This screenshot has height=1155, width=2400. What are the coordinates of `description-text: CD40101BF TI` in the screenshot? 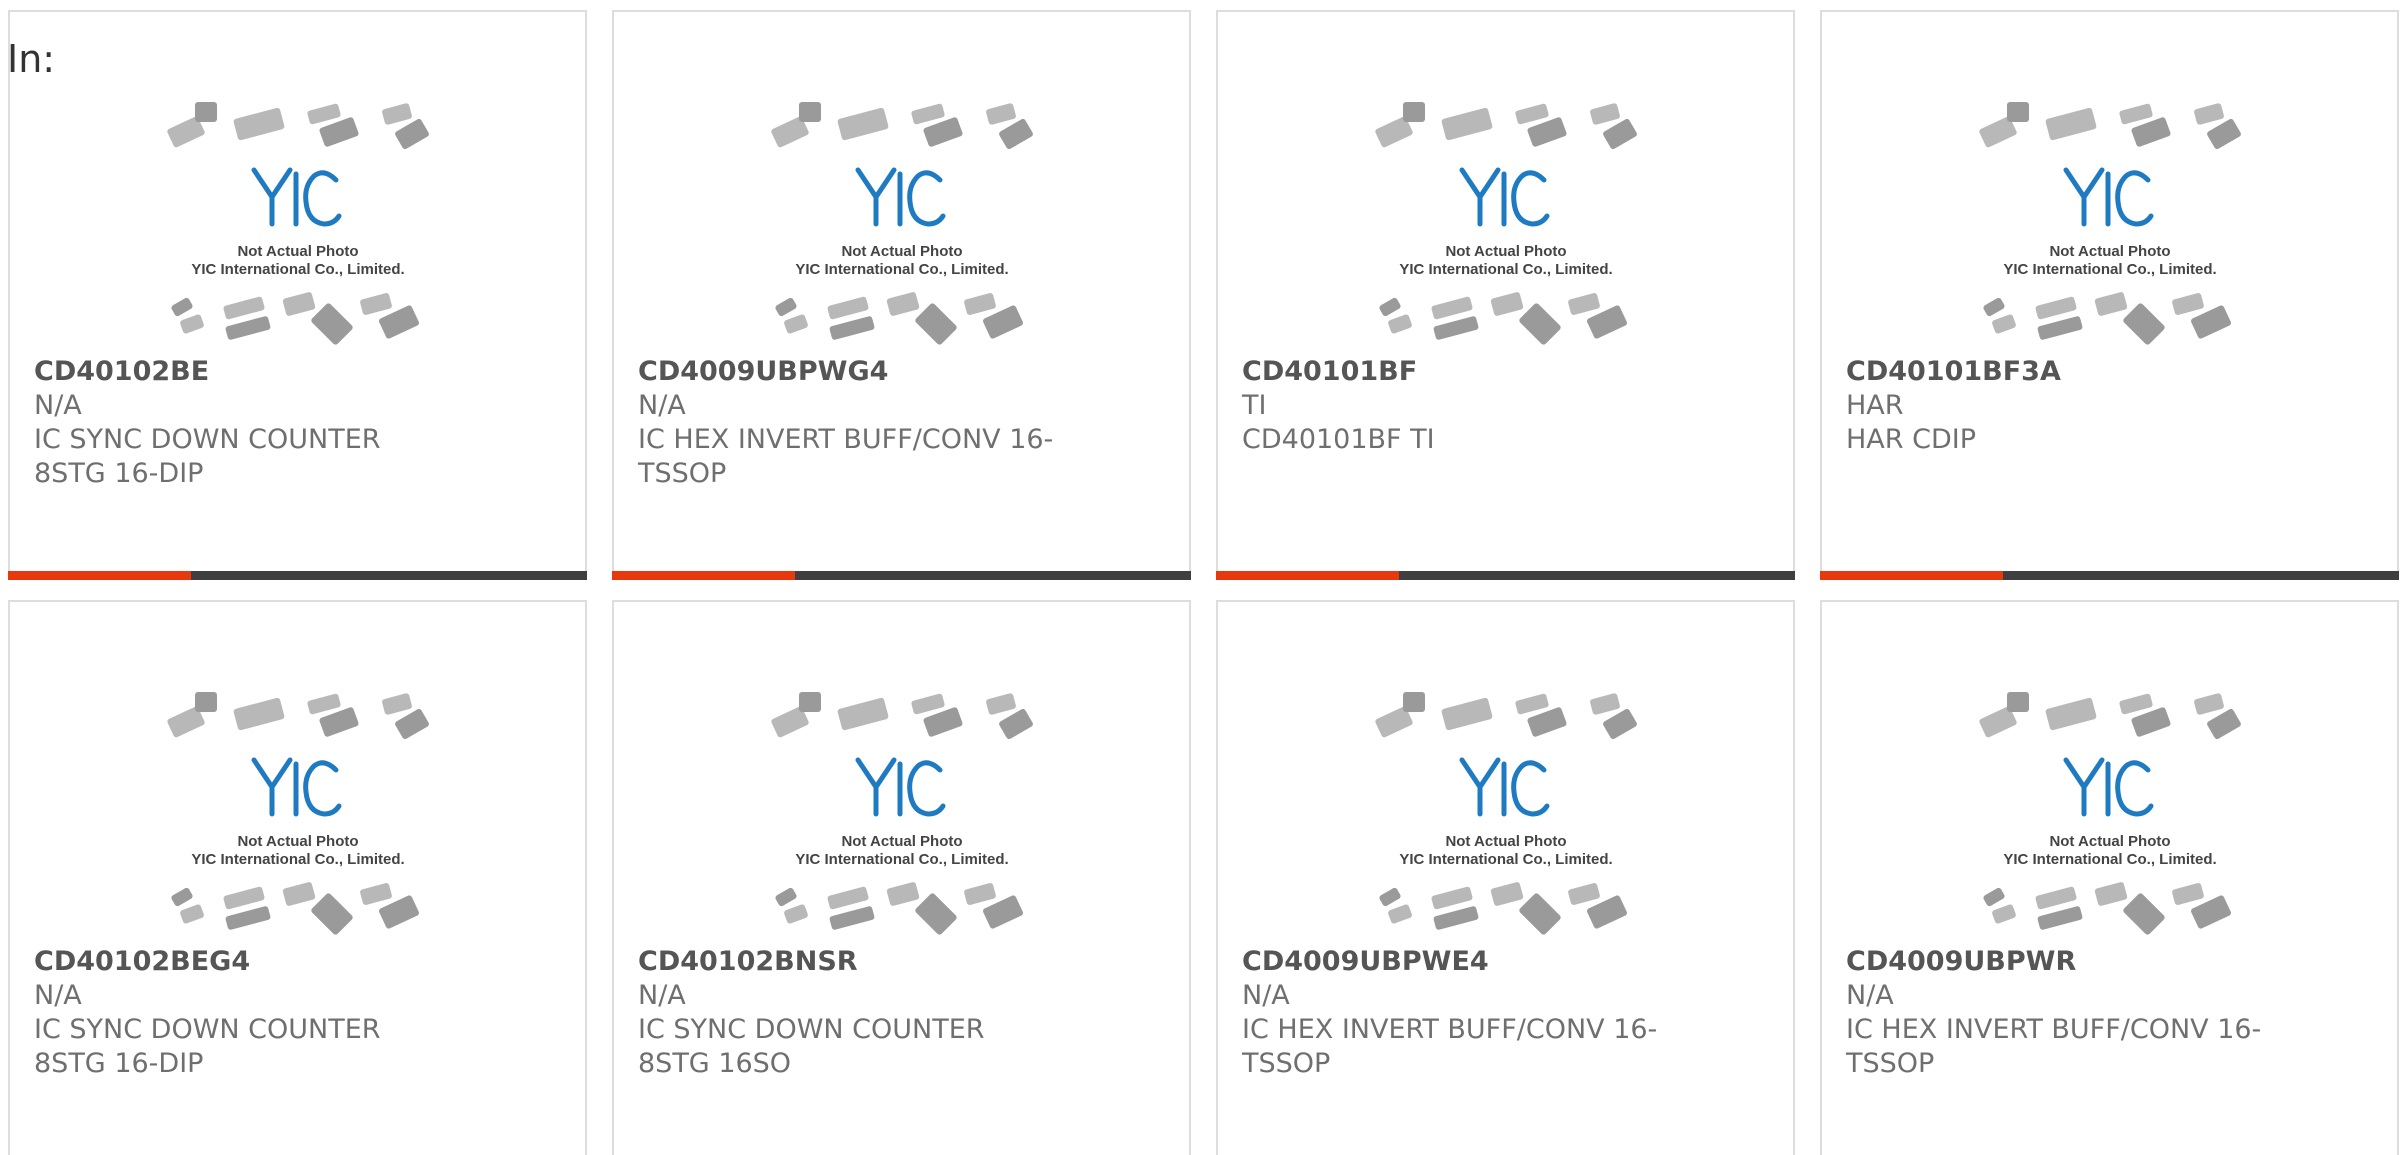 It's located at (1338, 439).